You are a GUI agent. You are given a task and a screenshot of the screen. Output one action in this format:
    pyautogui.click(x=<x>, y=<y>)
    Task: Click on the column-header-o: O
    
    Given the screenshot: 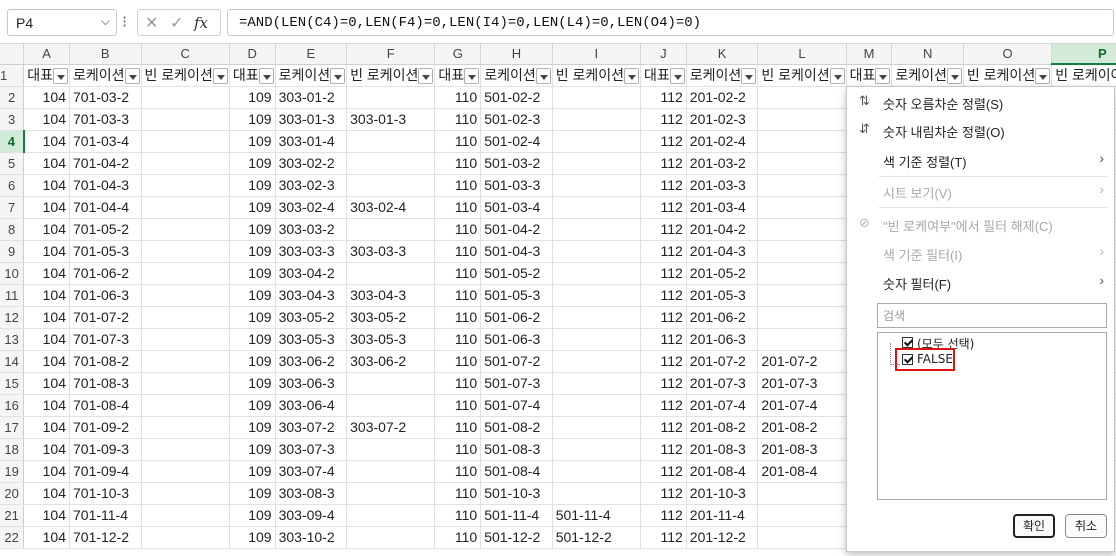 What is the action you would take?
    pyautogui.click(x=1008, y=54)
    